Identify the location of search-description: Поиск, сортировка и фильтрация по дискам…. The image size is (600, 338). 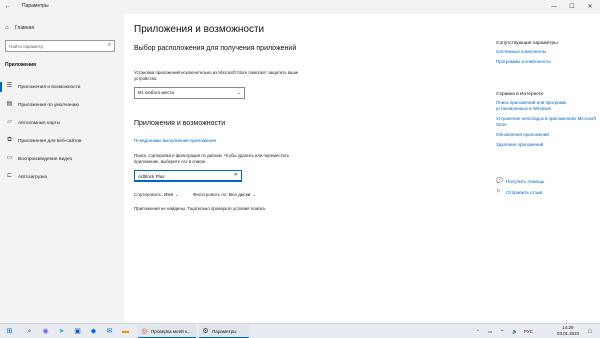
(212, 158).